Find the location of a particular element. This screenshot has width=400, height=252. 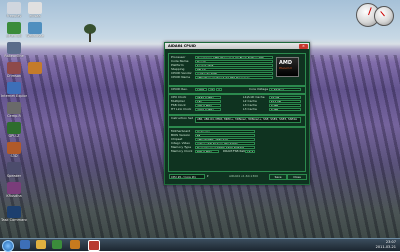

desktop-icon: Webadsse is located at coordinates (35, 30).